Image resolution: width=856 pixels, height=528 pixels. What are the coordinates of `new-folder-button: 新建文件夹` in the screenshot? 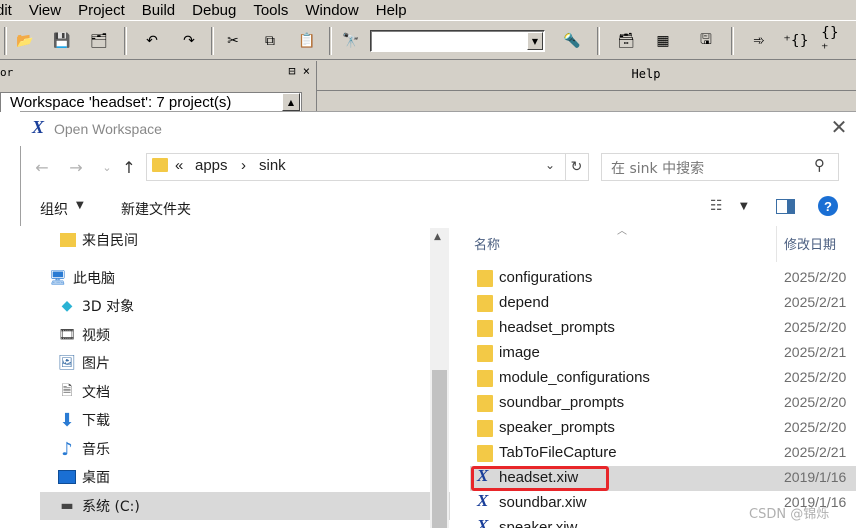 It's located at (156, 209).